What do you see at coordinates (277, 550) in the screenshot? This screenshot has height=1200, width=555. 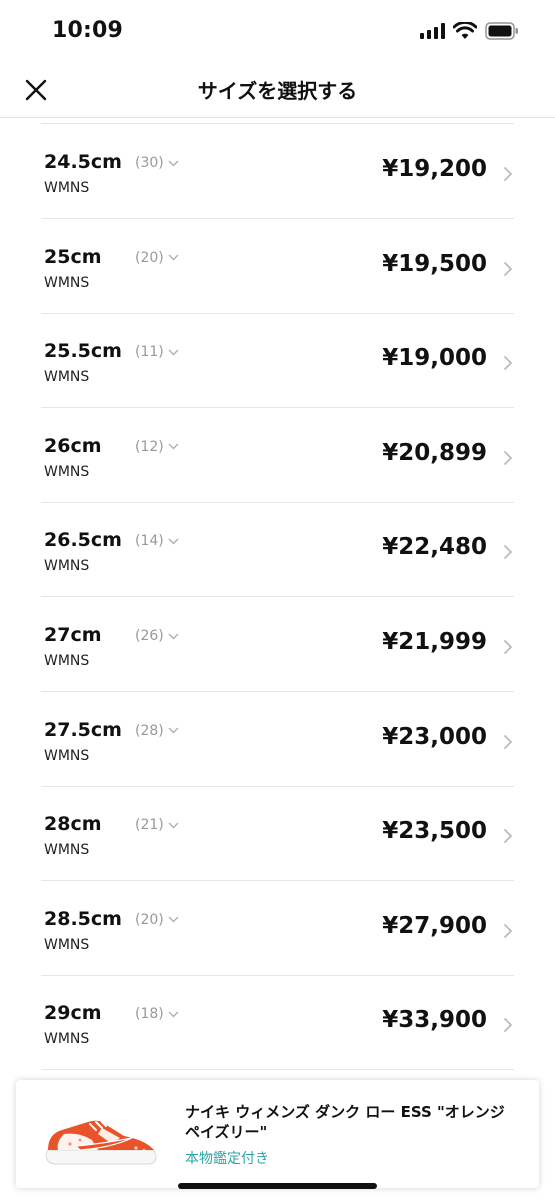 I see `size-row: 26.5cm WMNS (14) ¥22,480` at bounding box center [277, 550].